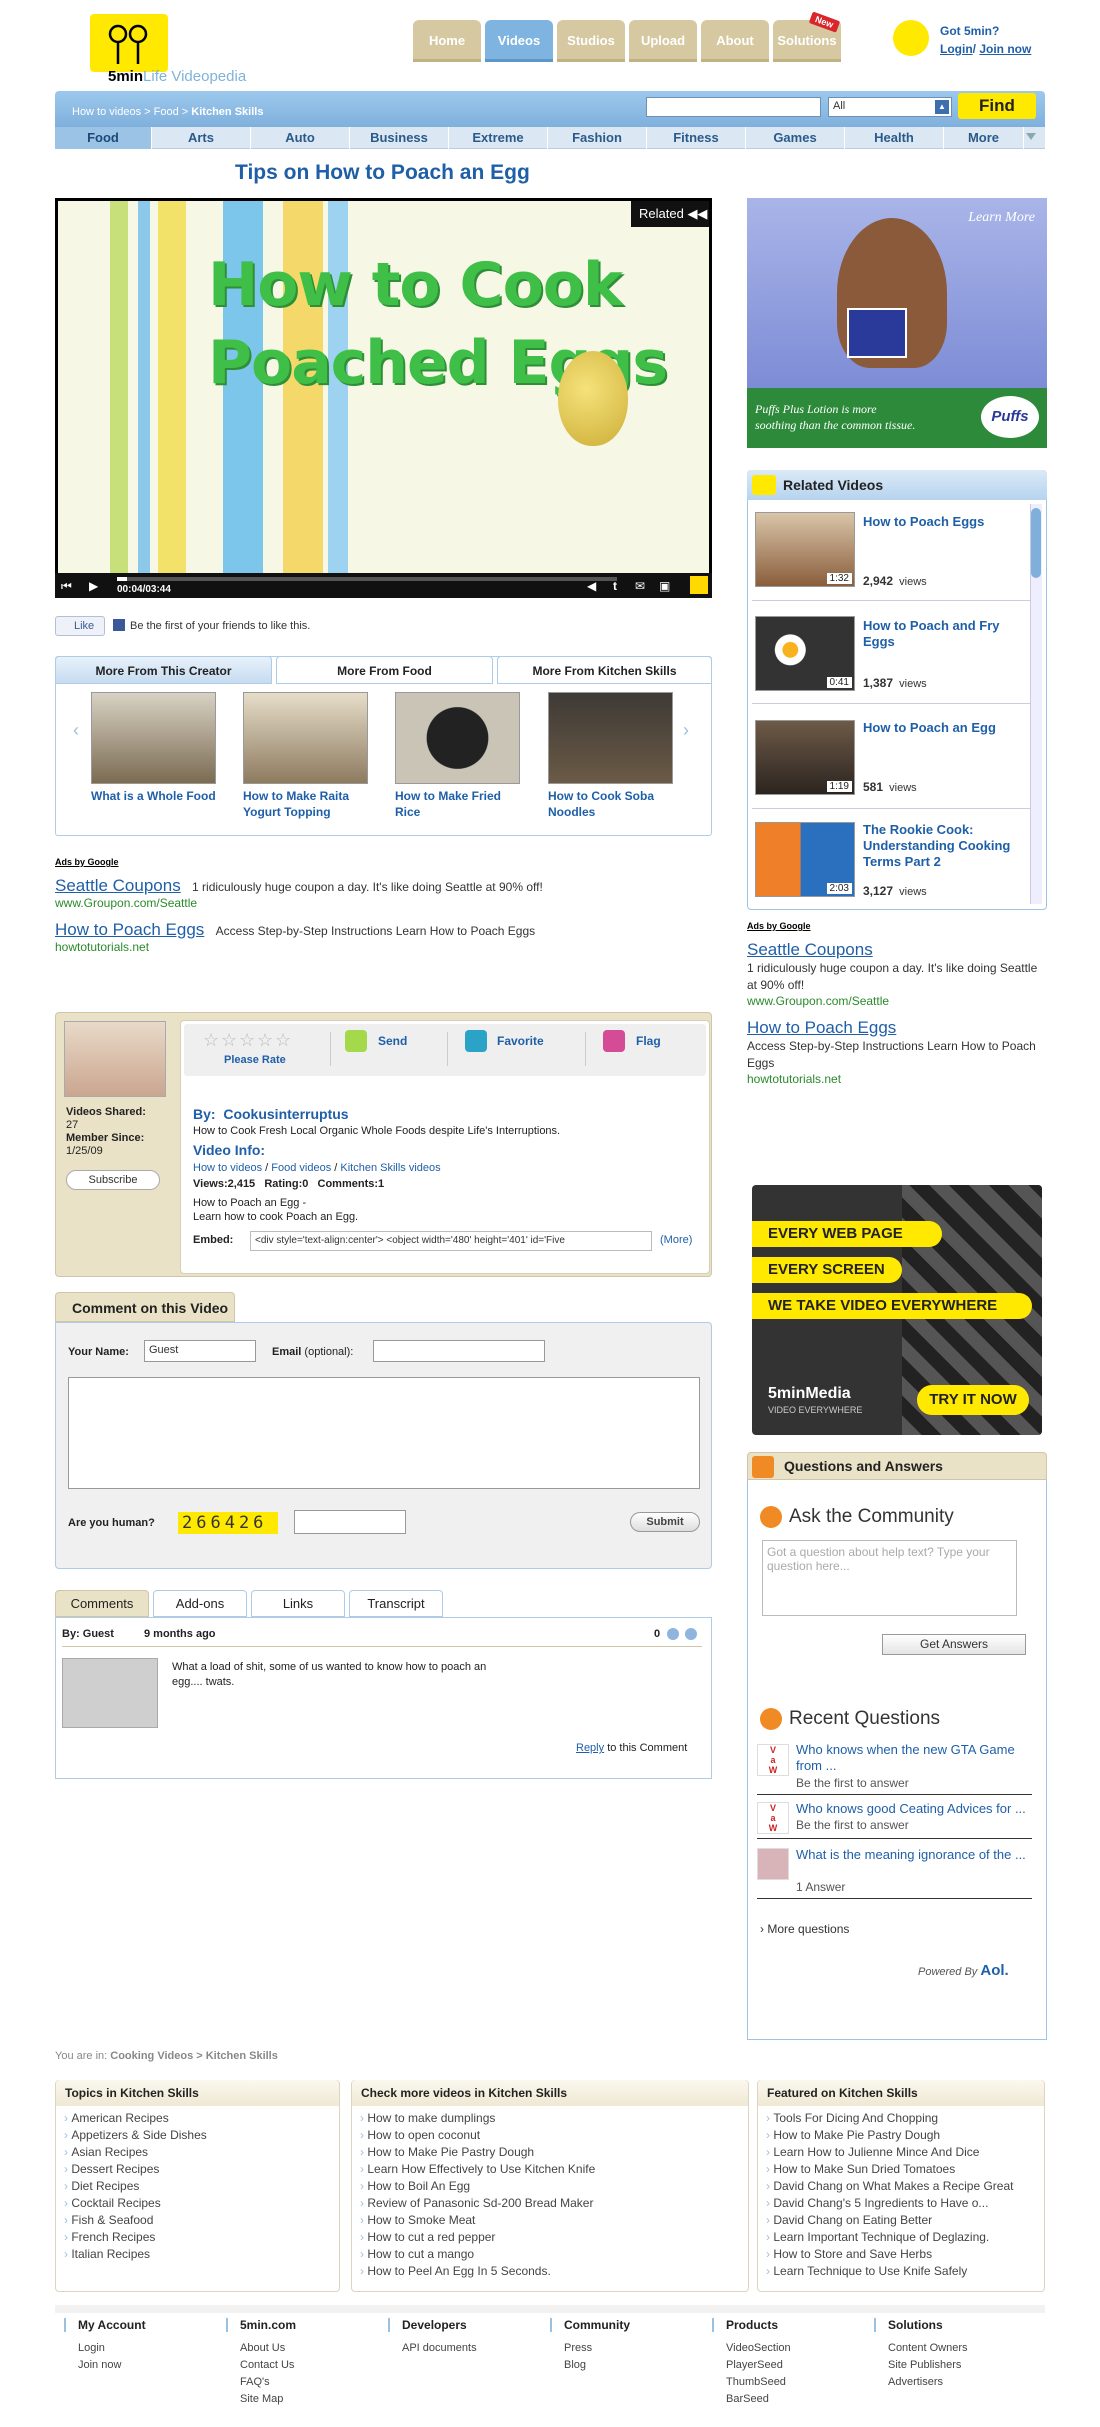 This screenshot has height=2427, width=1100. What do you see at coordinates (676, 1240) in the screenshot?
I see `embed-more-link: (More)` at bounding box center [676, 1240].